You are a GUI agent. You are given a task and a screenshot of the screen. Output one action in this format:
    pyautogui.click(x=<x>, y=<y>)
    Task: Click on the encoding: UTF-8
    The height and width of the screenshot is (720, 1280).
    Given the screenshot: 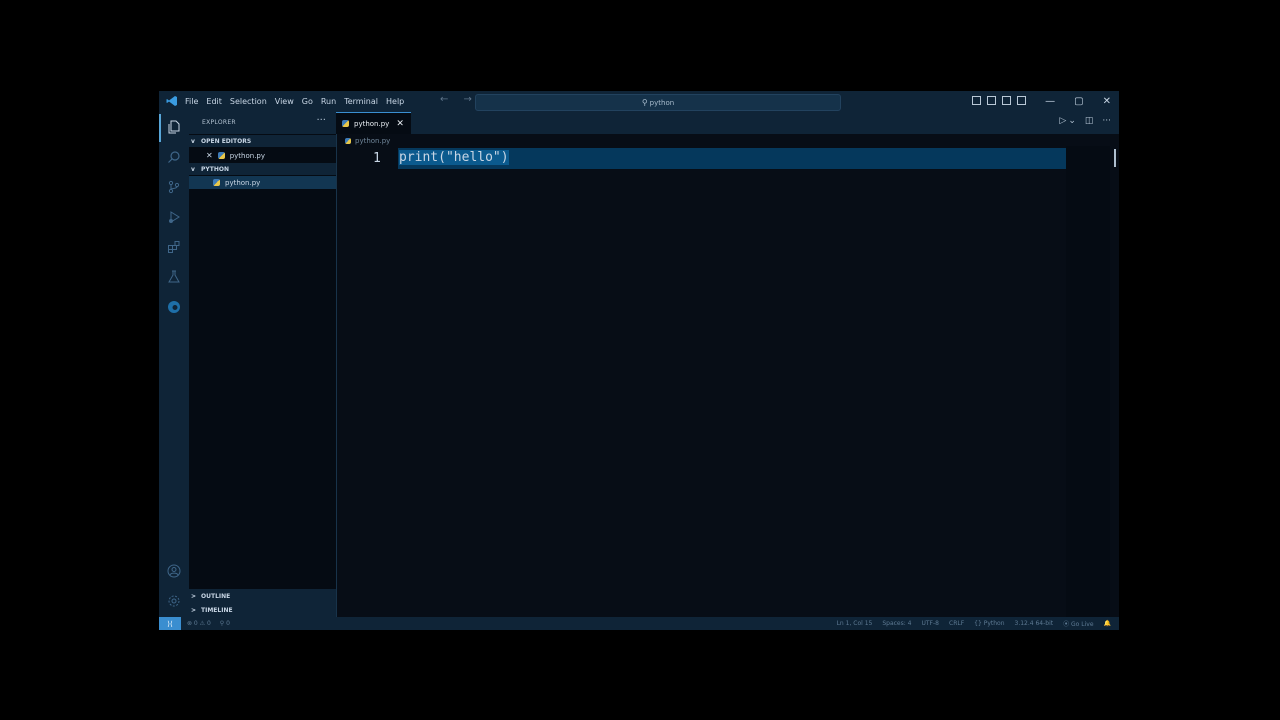 What is the action you would take?
    pyautogui.click(x=931, y=623)
    